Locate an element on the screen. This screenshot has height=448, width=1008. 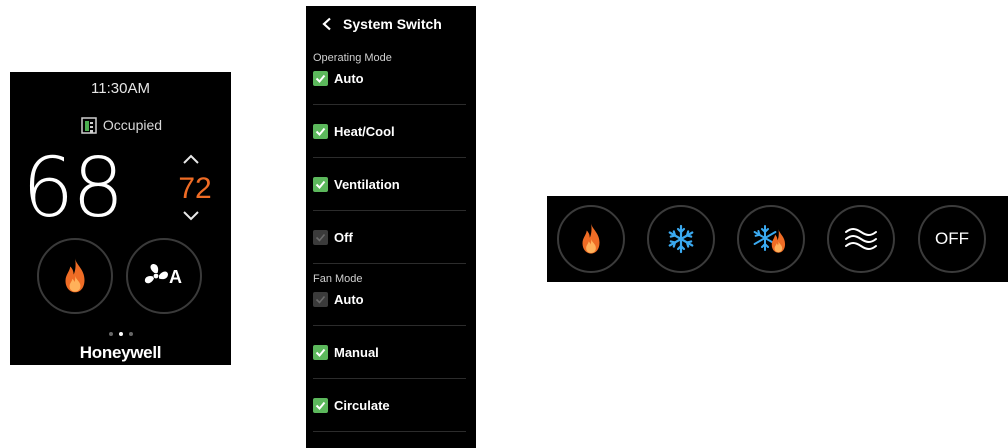
fan-mode-option-auto: Auto is located at coordinates (389, 299).